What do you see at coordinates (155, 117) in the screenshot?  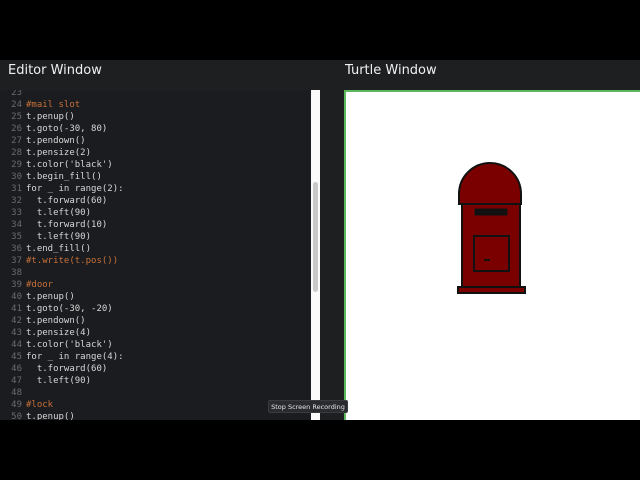 I see `code-line: 25 t.penup()` at bounding box center [155, 117].